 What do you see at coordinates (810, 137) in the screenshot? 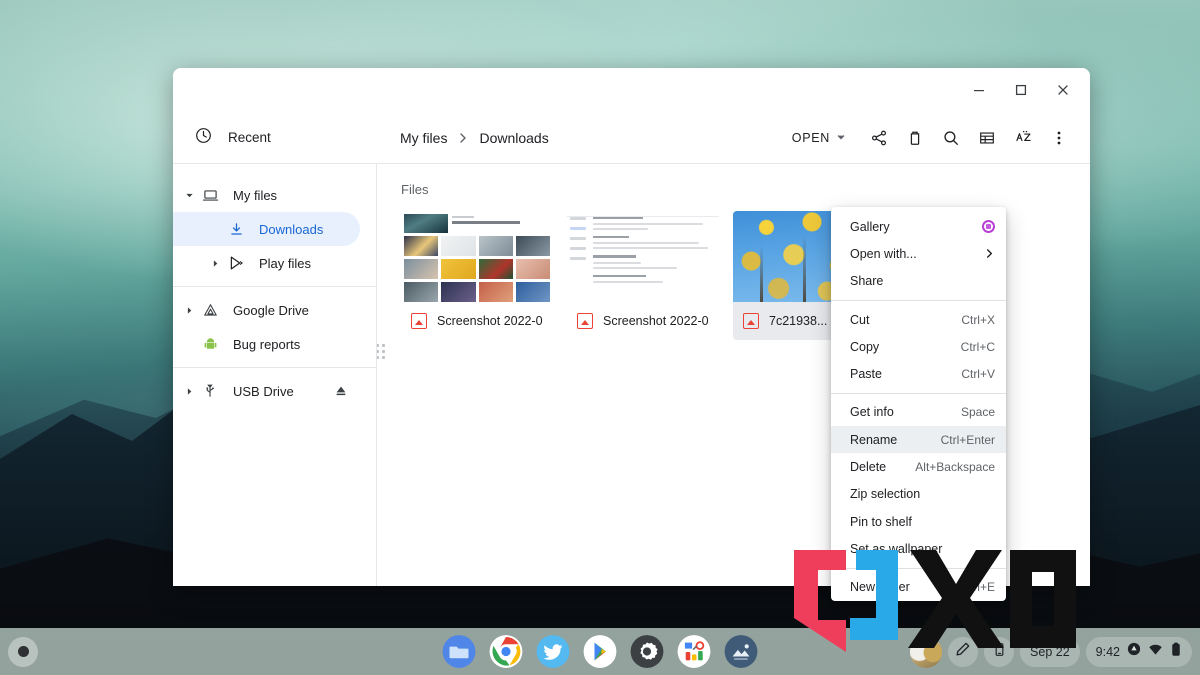
I see `open-button-label: OPEN` at bounding box center [810, 137].